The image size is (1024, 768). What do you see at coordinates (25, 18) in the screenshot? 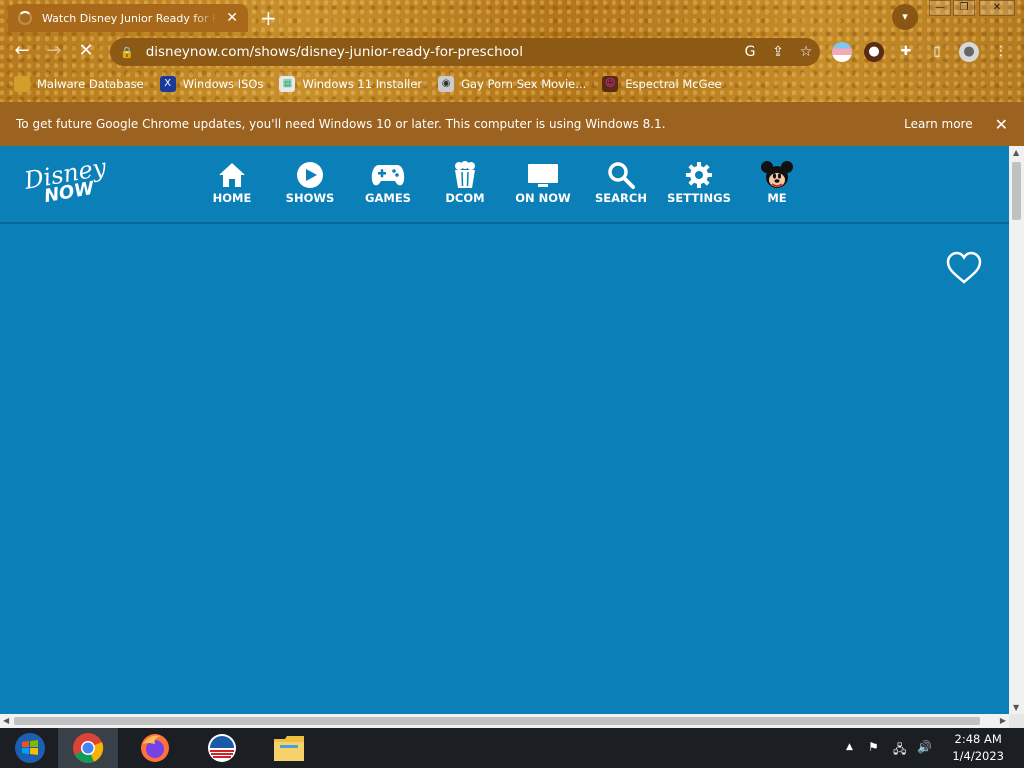
I see `loading-spinner-icon` at bounding box center [25, 18].